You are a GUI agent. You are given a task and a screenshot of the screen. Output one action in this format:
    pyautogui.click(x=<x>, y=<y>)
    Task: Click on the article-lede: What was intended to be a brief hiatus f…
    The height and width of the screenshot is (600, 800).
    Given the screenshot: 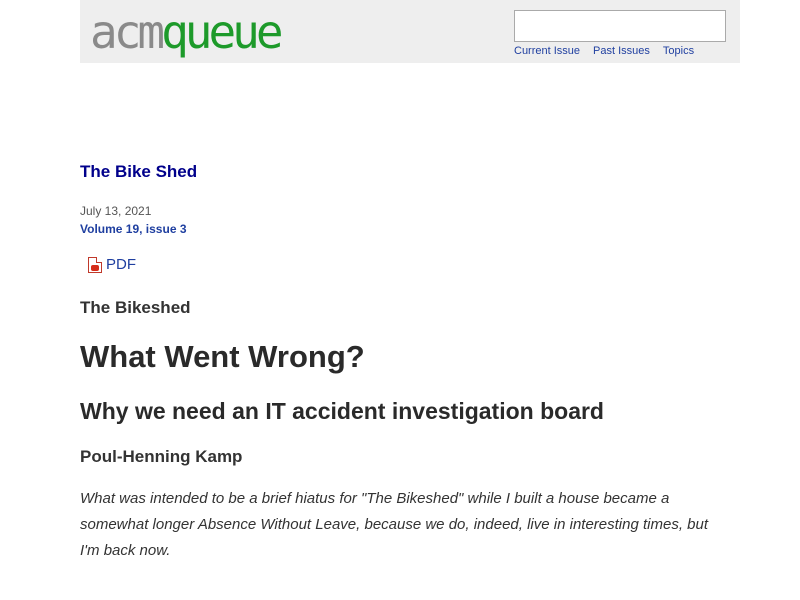 What is the action you would take?
    pyautogui.click(x=394, y=524)
    